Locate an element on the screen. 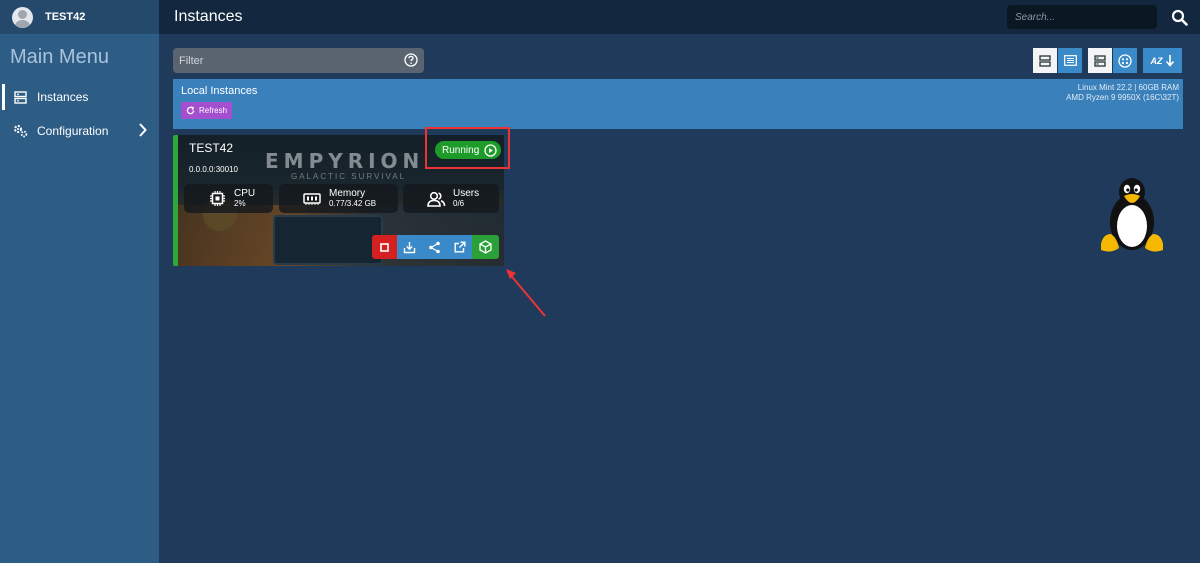  list-layout-icon is located at coordinates (1045, 60).